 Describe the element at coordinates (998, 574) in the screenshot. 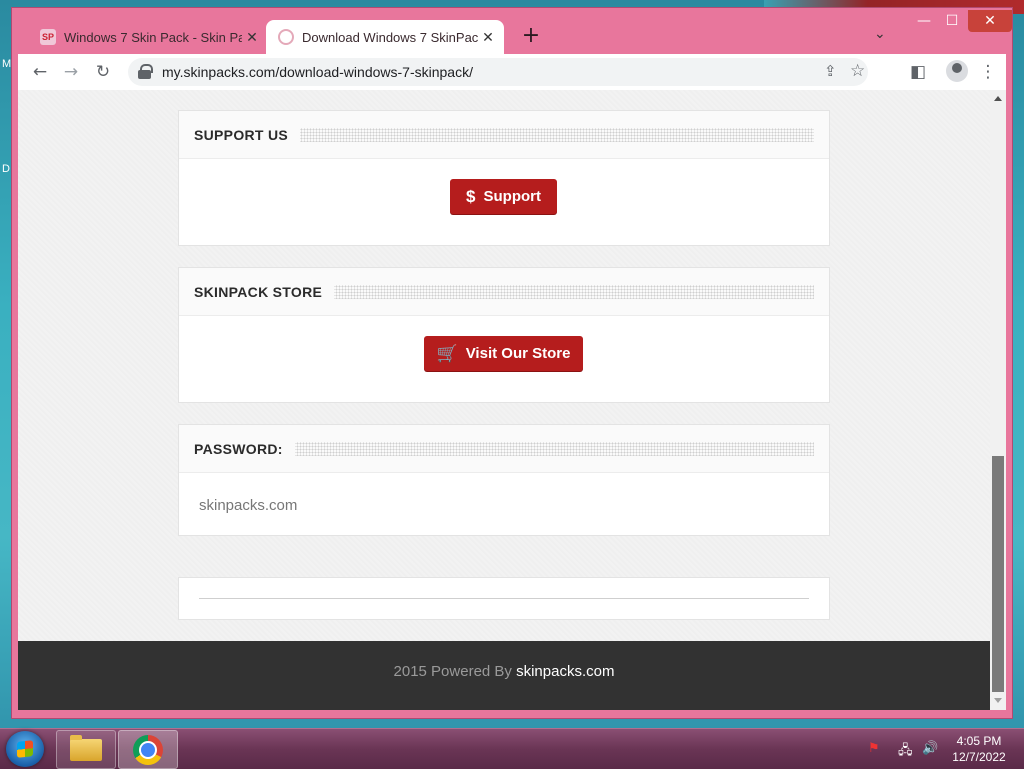

I see `scrollbar-thumb` at that location.